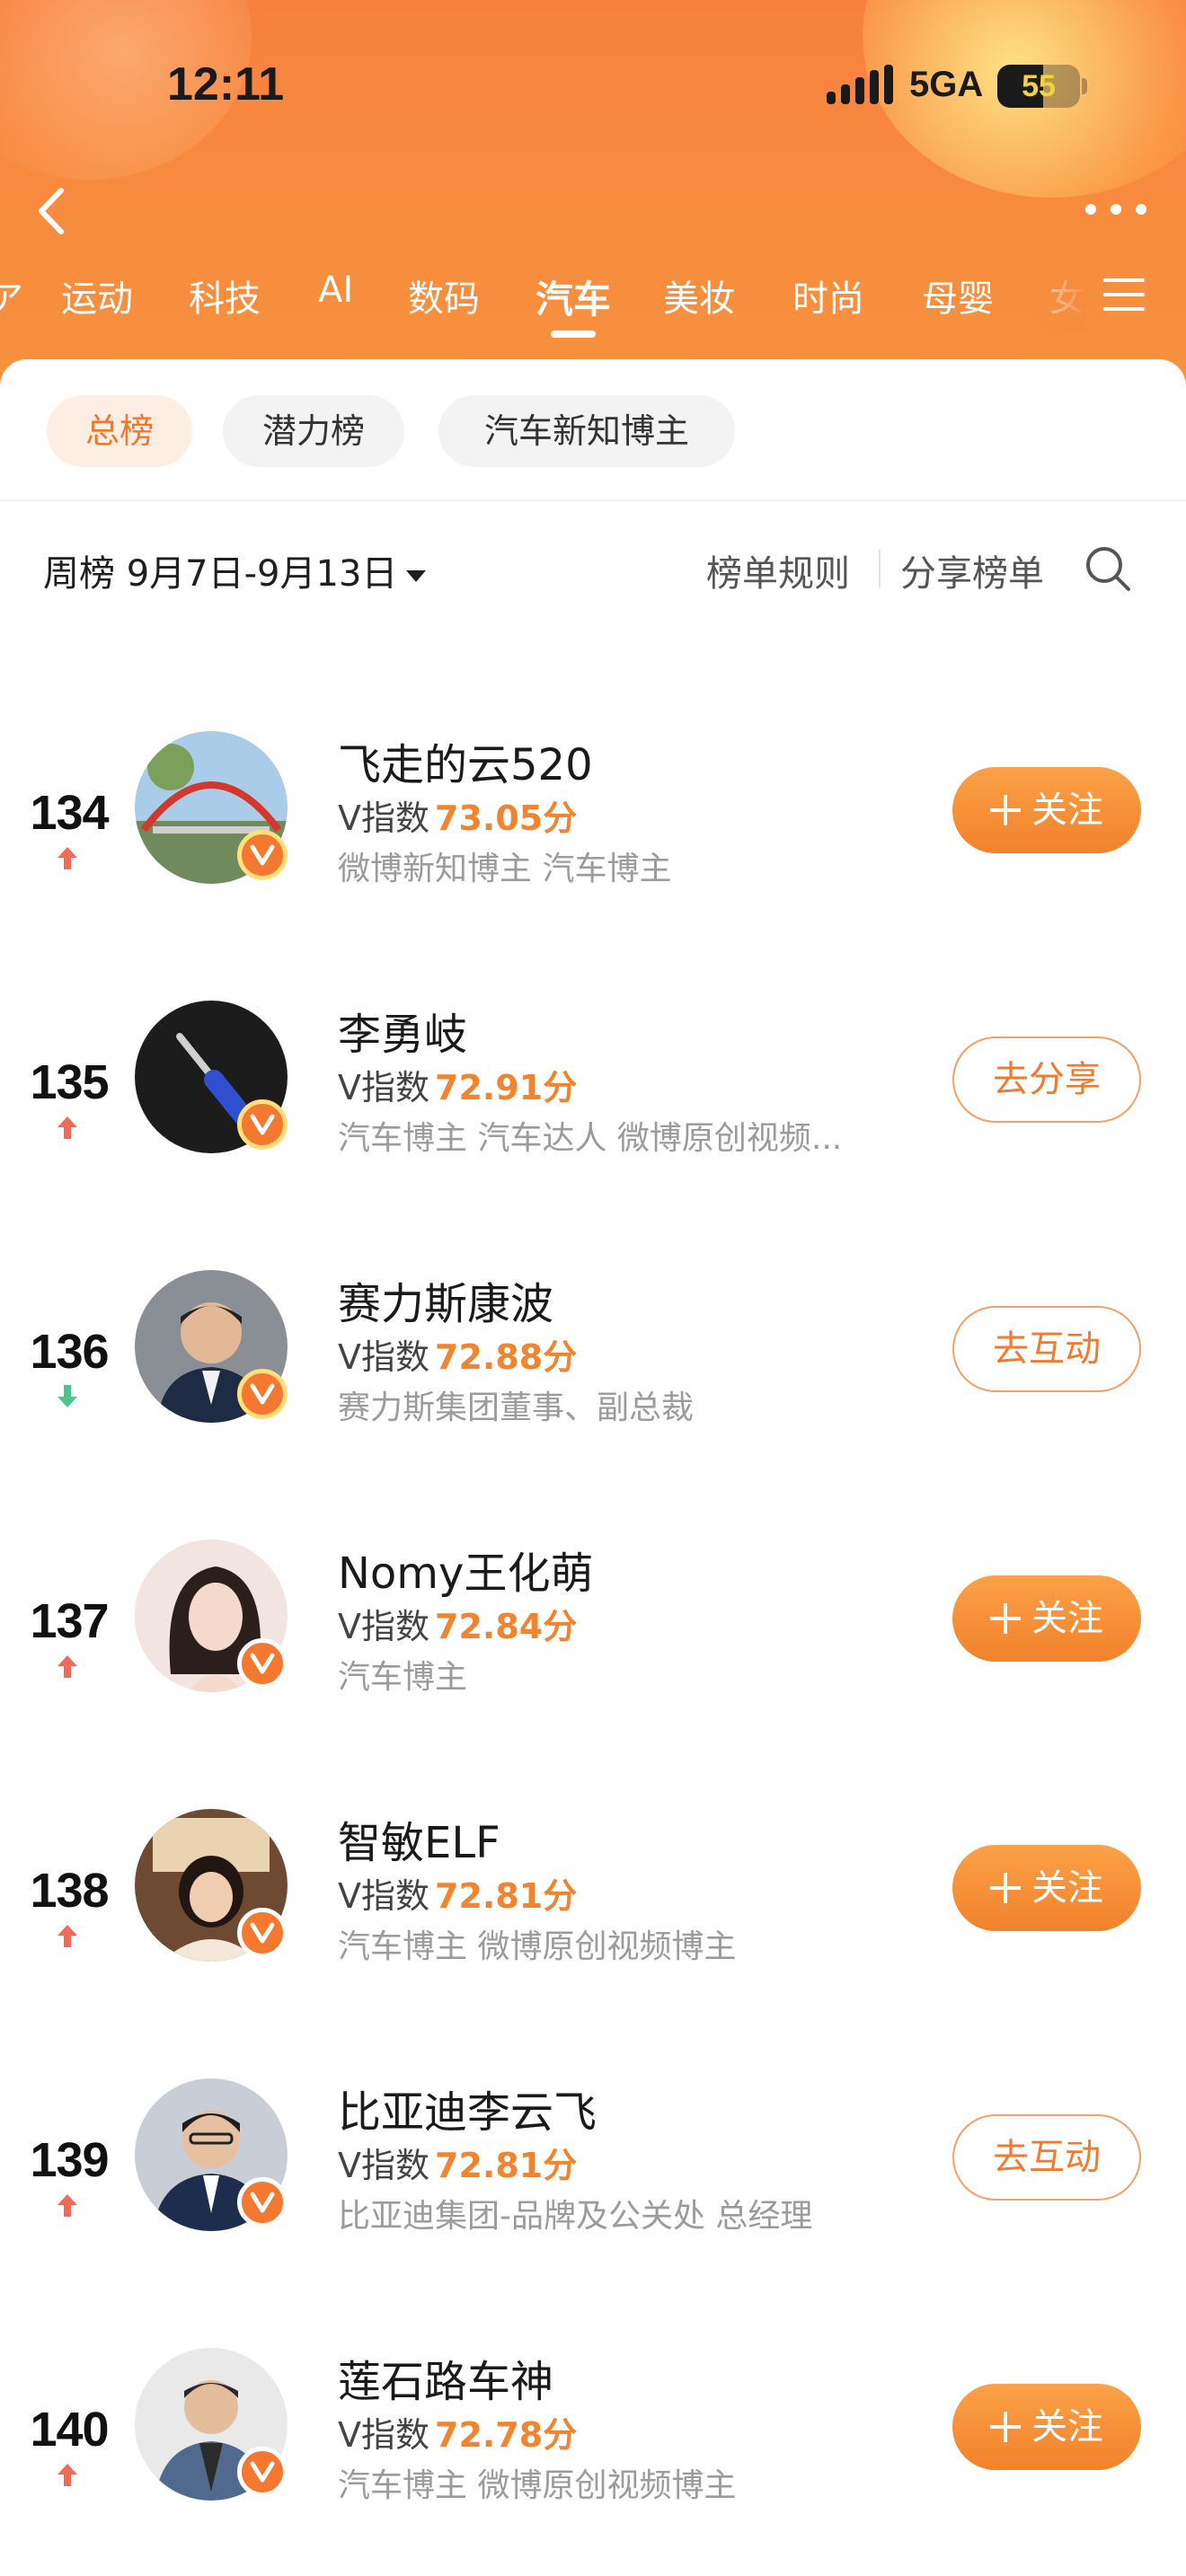 This screenshot has width=1186, height=2576. Describe the element at coordinates (416, 575) in the screenshot. I see `caret-down-icon` at that location.